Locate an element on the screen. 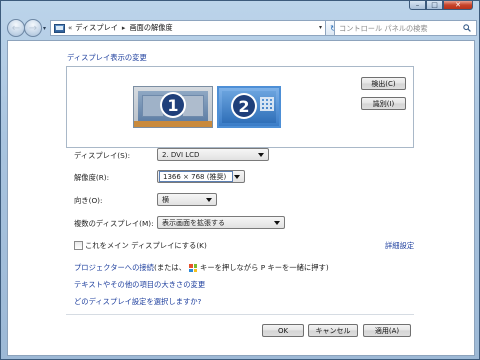 Image resolution: width=480 pixels, height=360 pixels. orientation-select: 横 is located at coordinates (187, 199).